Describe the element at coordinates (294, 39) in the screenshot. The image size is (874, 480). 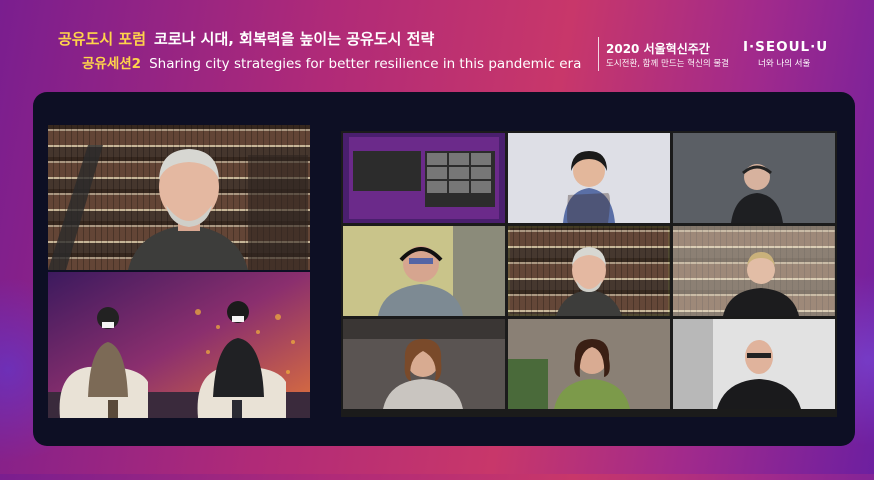
I see `forum-topic: 코로나 시대, 회복력을 높이는 공유도시 전략` at that location.